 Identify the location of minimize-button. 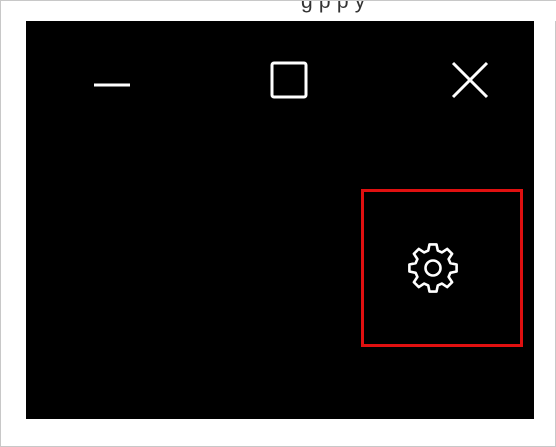
(112, 80).